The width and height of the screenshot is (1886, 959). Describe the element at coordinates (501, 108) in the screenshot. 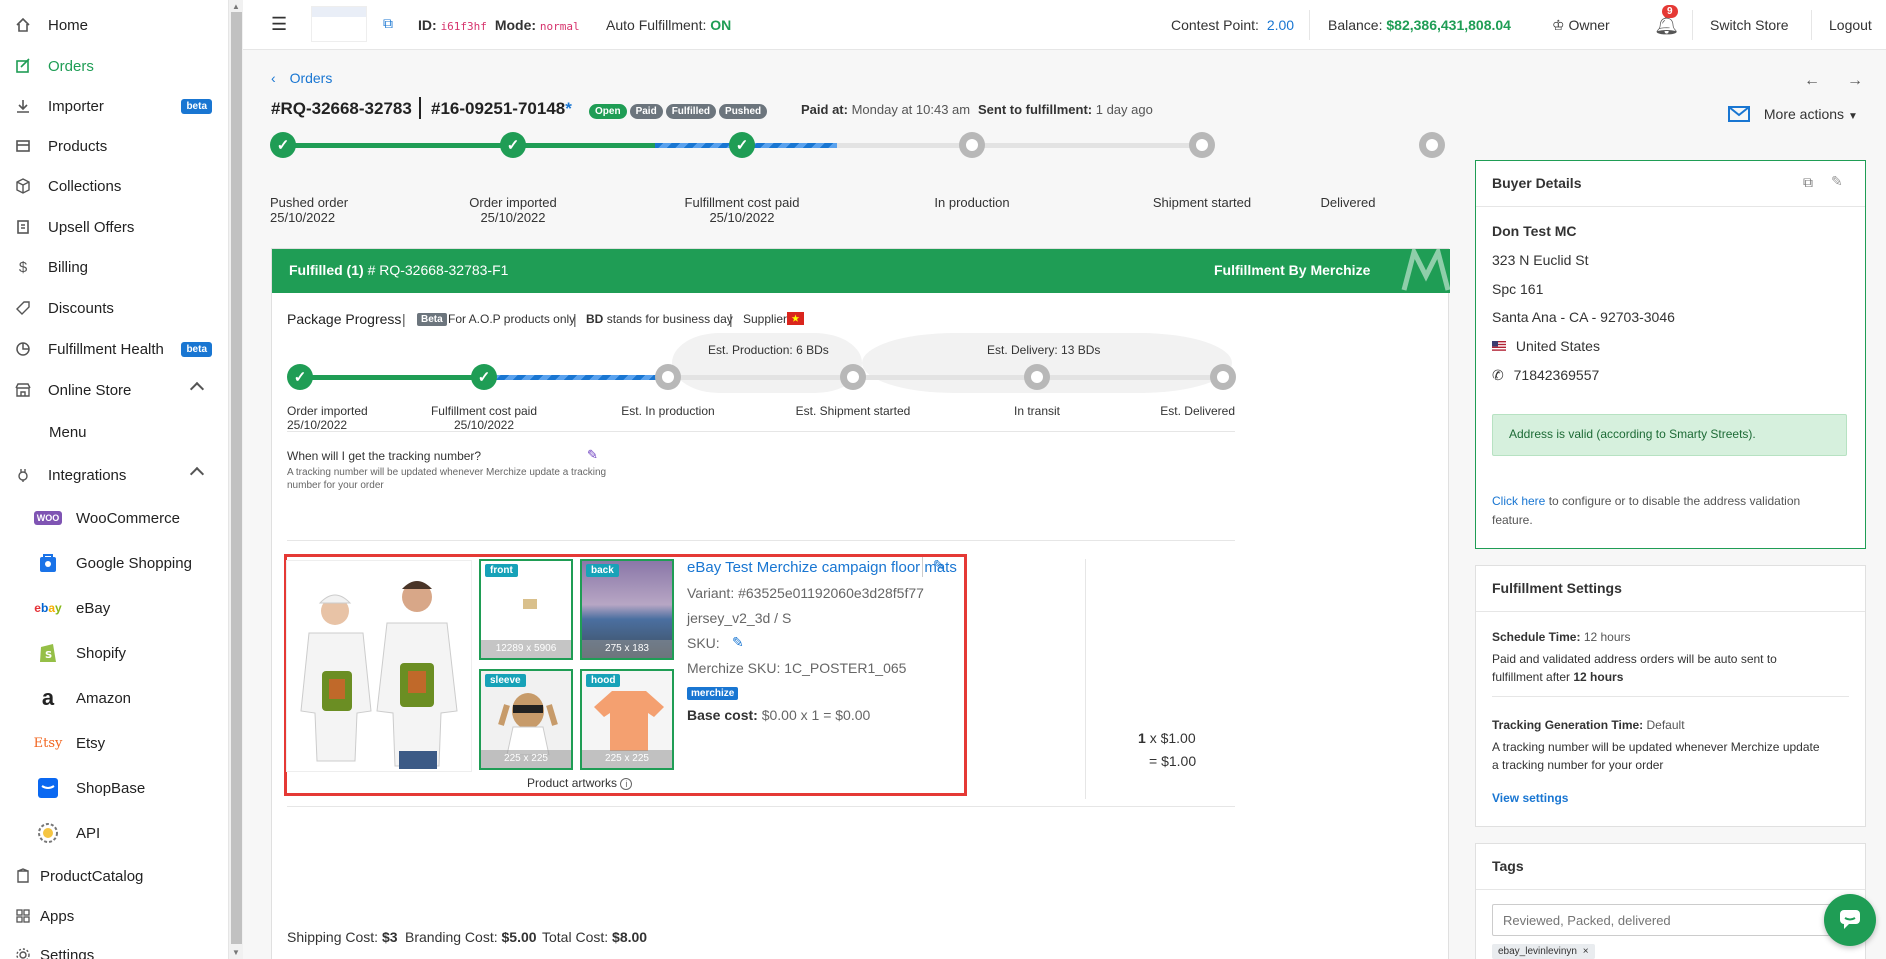

I see `external-order-number: #16-09251-70148*` at that location.